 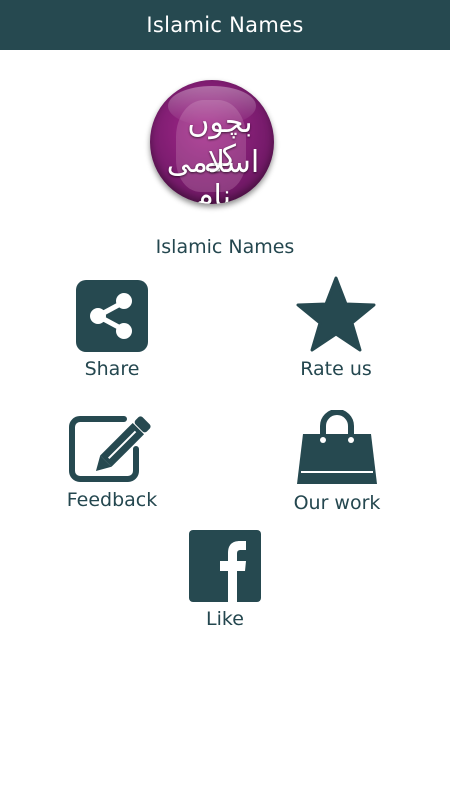 I want to click on rate-us-button: Rate us, so click(x=336, y=328).